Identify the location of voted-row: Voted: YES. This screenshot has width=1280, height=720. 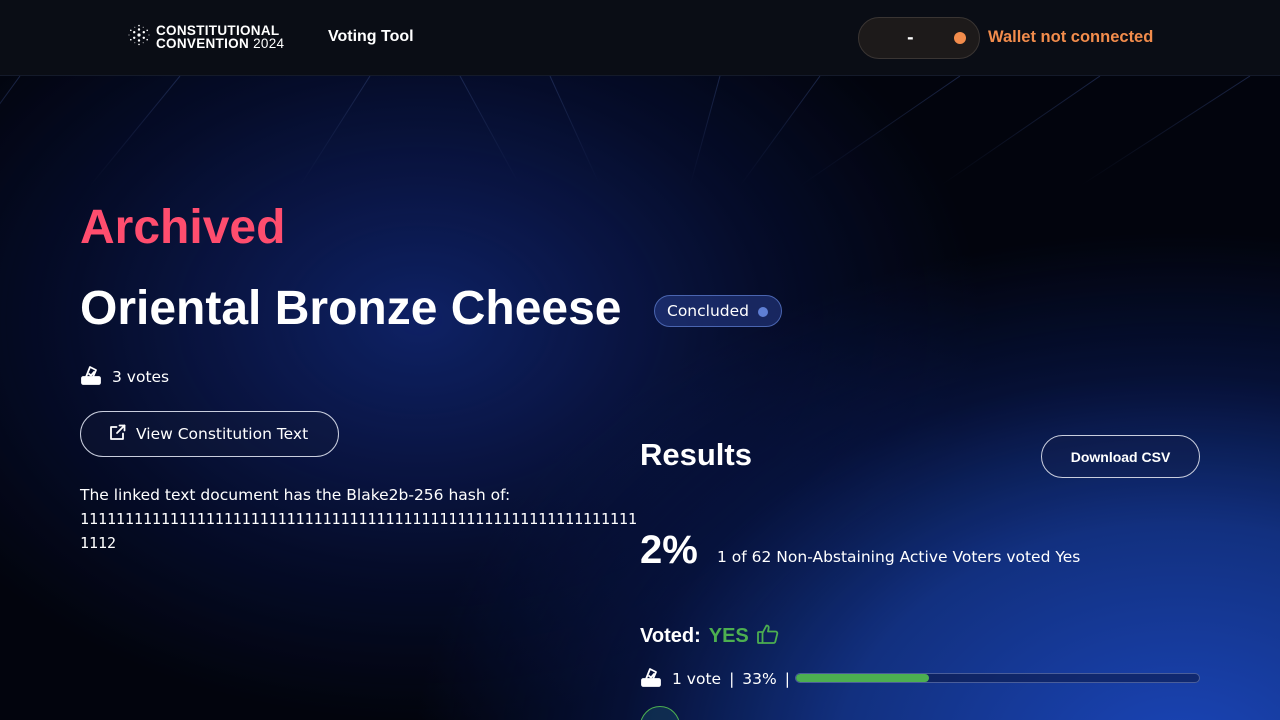
(710, 636).